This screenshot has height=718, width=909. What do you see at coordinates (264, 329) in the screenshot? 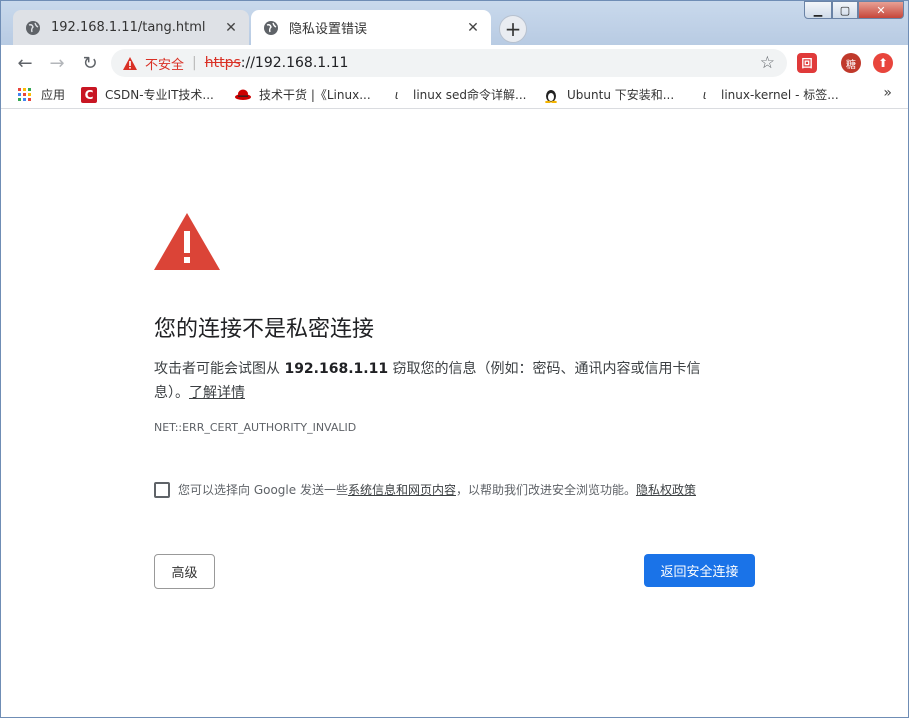
I see `page-title: 您的连接不是私密连接` at bounding box center [264, 329].